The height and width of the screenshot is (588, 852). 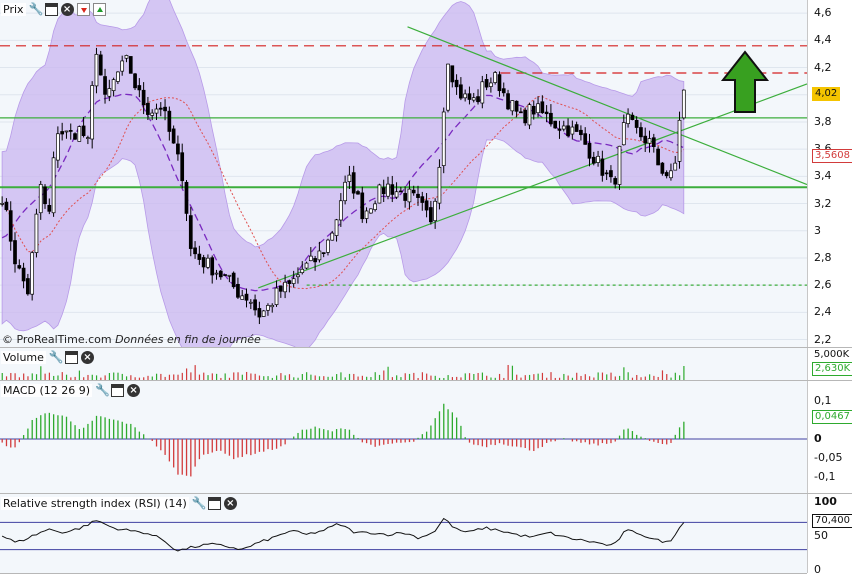 What do you see at coordinates (823, 175) in the screenshot?
I see `price-tick-label: 3,4` at bounding box center [823, 175].